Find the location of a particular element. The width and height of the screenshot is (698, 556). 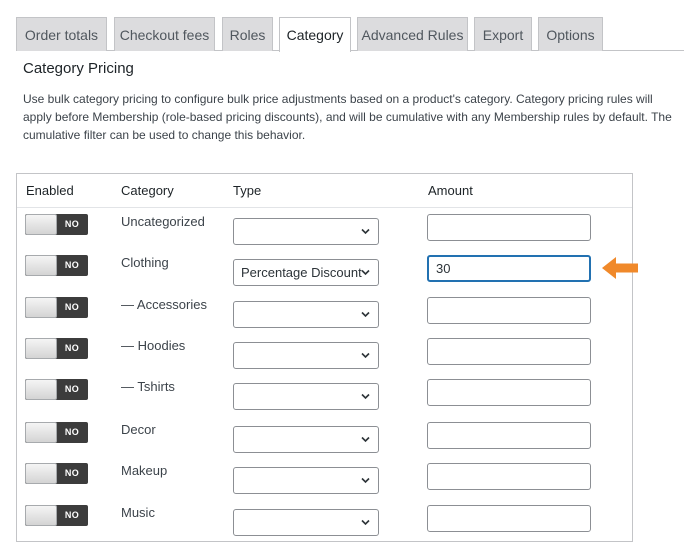

tab-advanced-rules: Advanced Rules is located at coordinates (412, 34).